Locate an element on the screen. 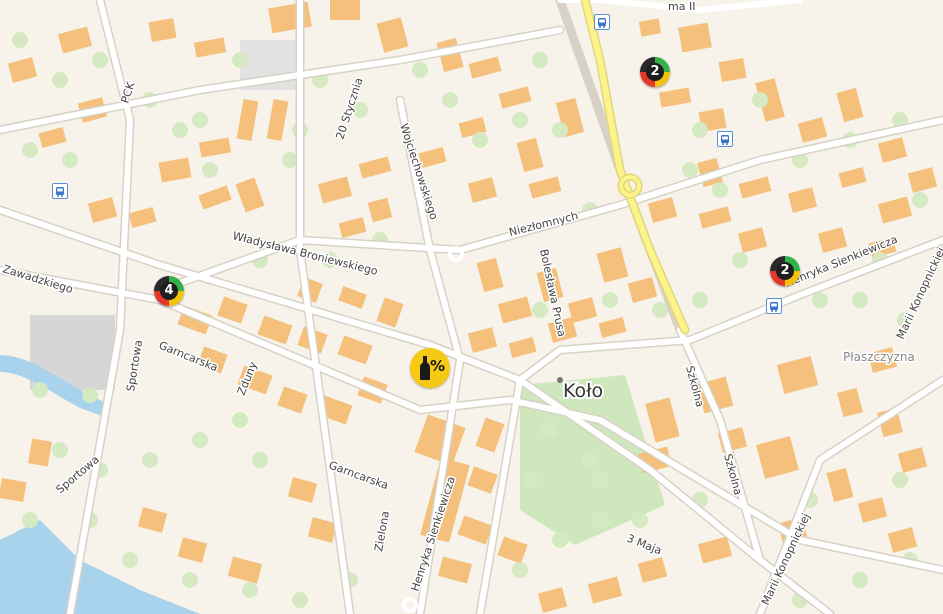 This screenshot has height=614, width=943. promo-percent-label: % is located at coordinates (438, 366).